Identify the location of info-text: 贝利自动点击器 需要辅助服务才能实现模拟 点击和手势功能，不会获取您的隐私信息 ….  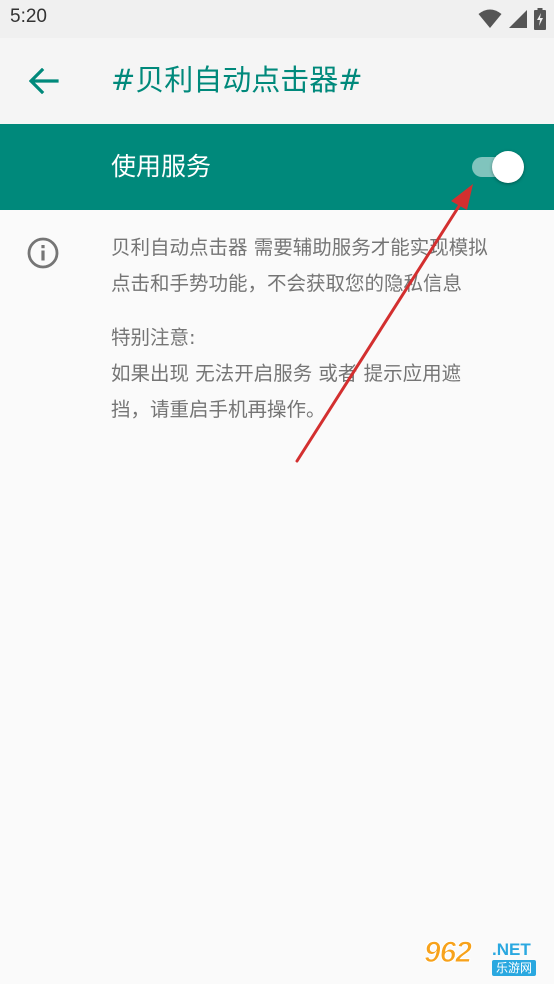
(316, 329).